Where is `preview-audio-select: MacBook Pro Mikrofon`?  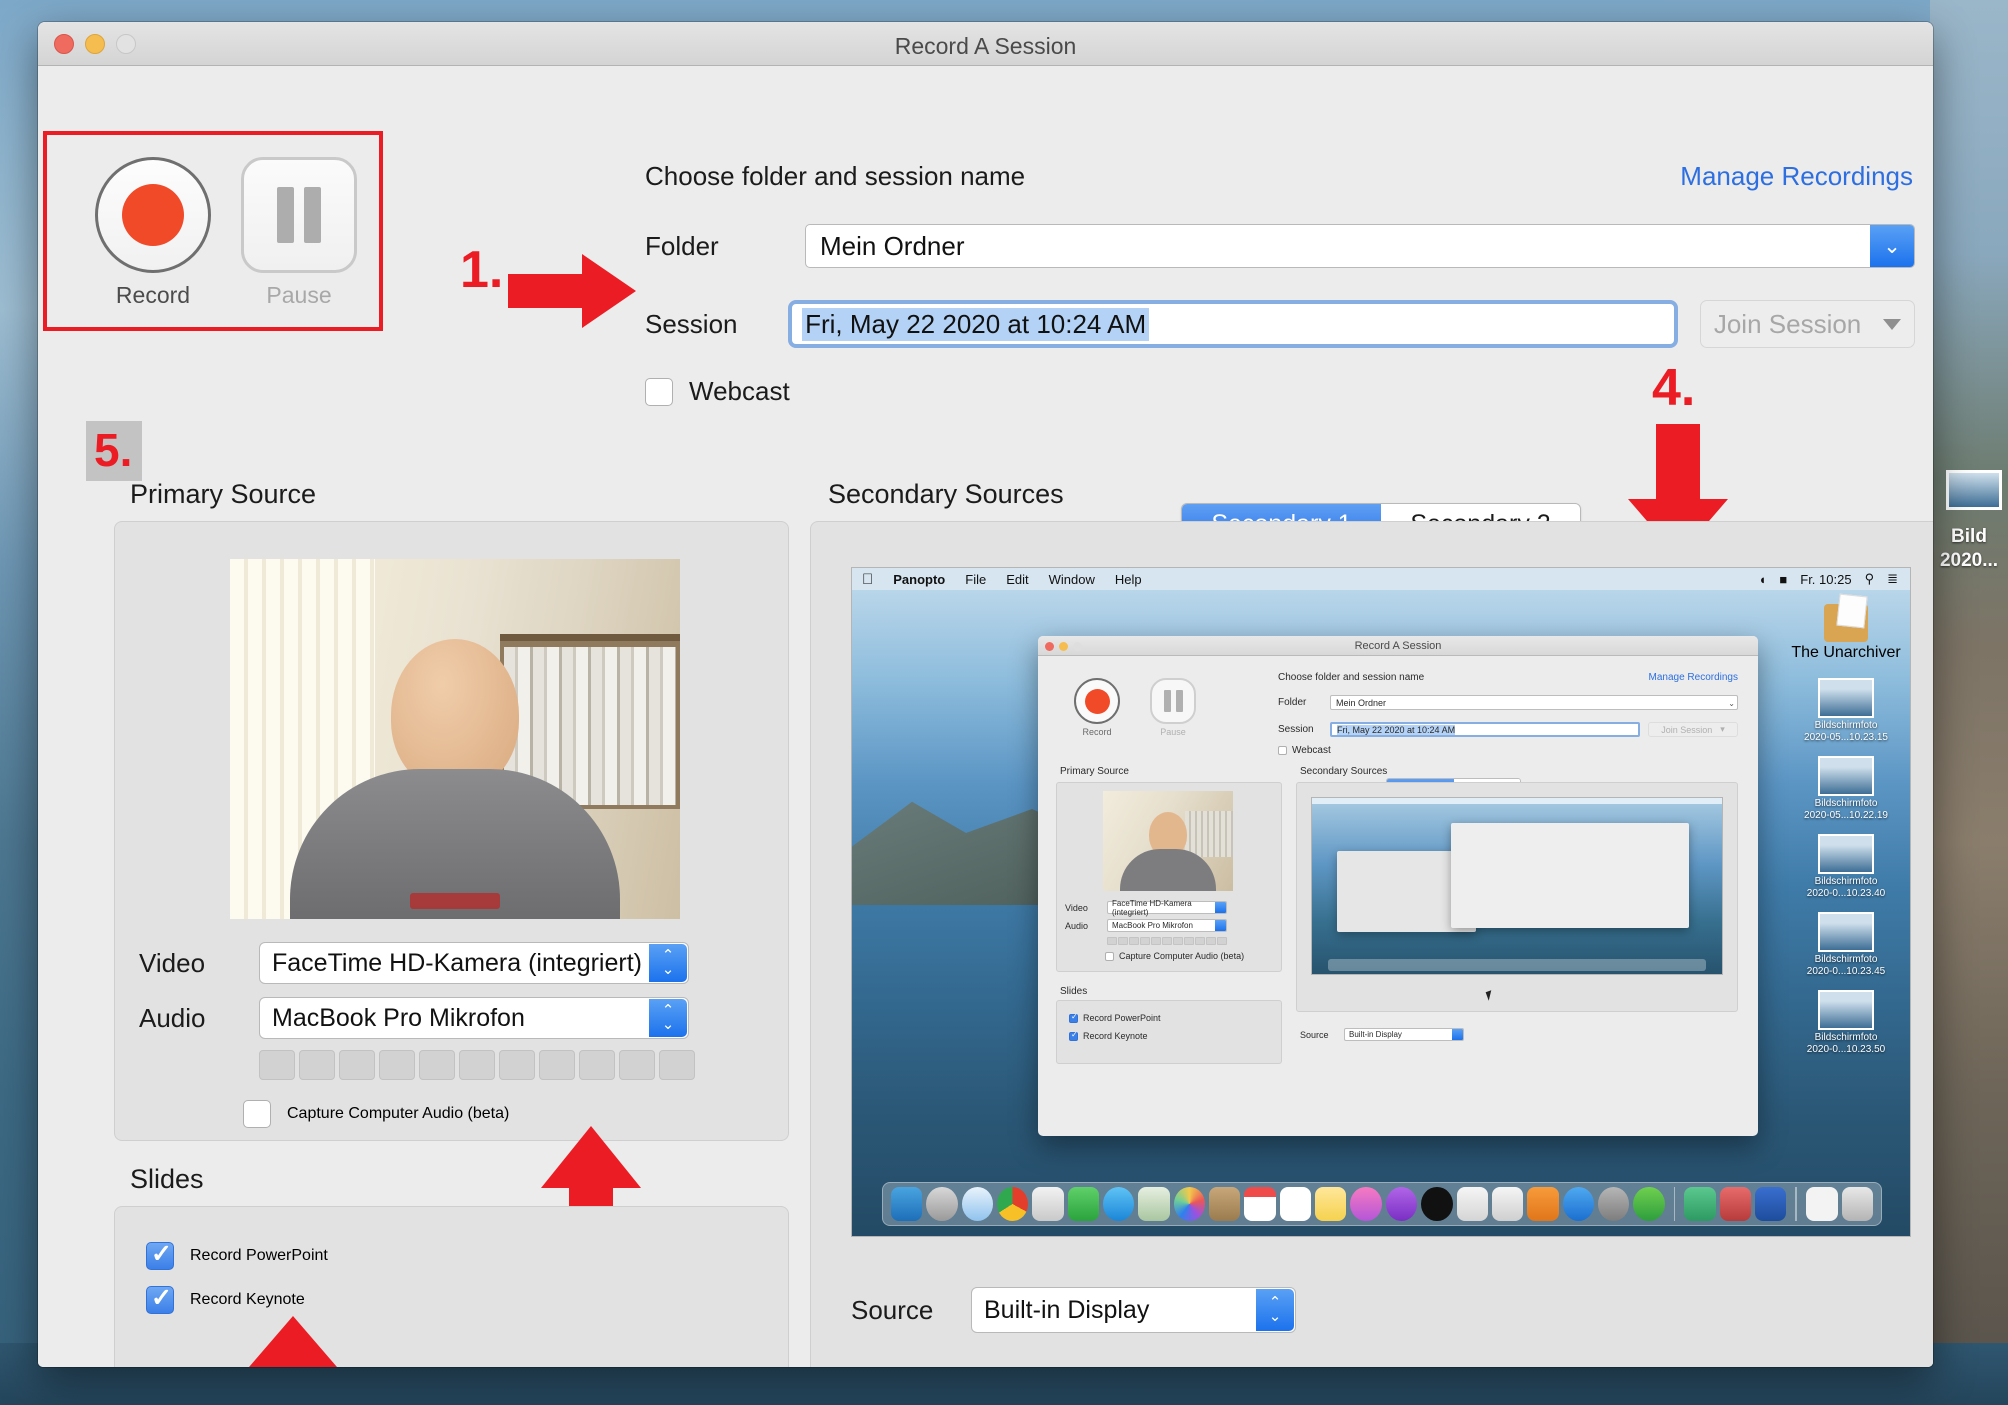 preview-audio-select: MacBook Pro Mikrofon is located at coordinates (1167, 925).